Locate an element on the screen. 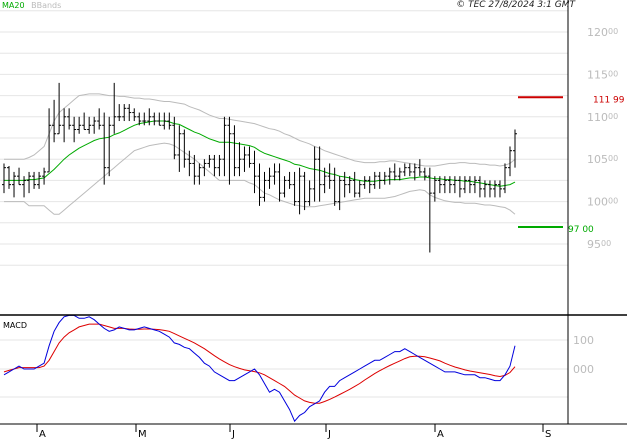  resistance-label: 111 99 is located at coordinates (609, 100).